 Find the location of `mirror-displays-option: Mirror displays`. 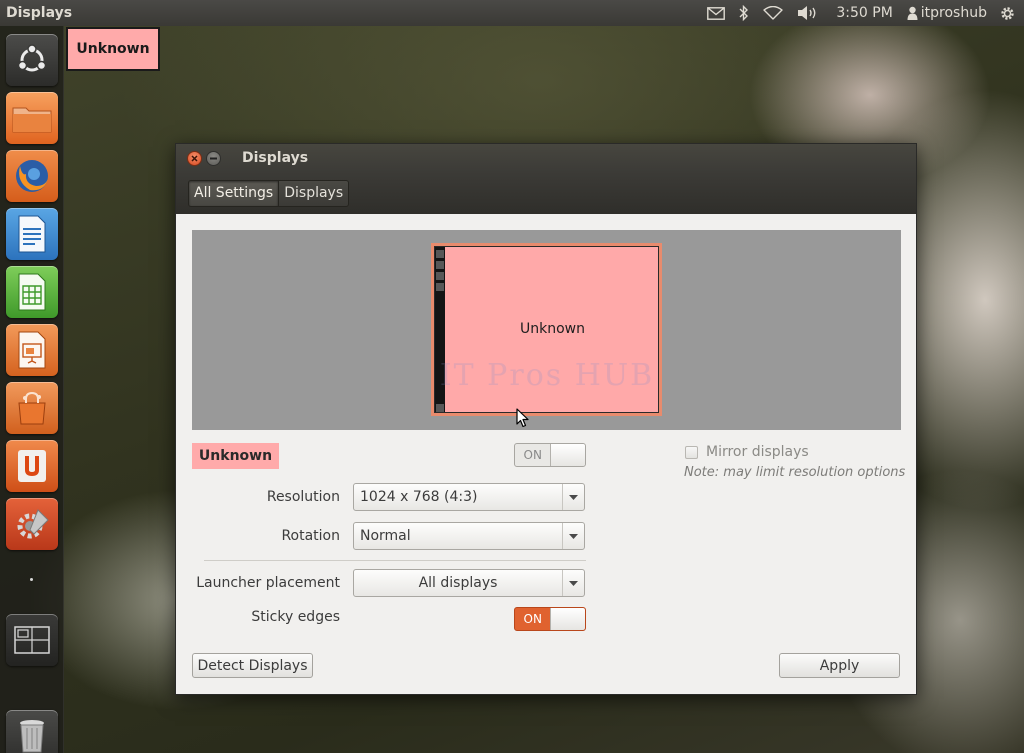

mirror-displays-option: Mirror displays is located at coordinates (747, 452).